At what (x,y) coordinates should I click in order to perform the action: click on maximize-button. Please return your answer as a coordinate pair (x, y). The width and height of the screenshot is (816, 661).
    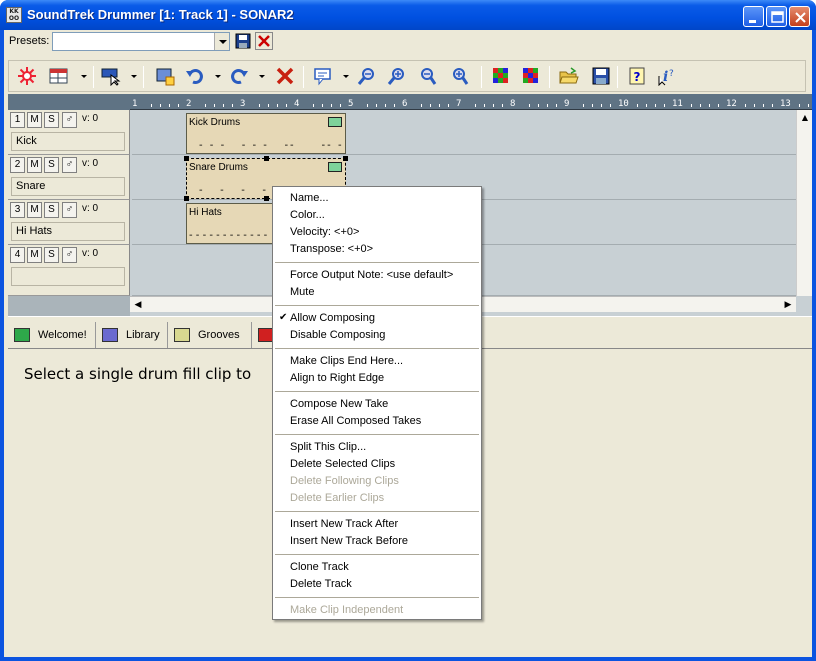
    Looking at the image, I should click on (776, 16).